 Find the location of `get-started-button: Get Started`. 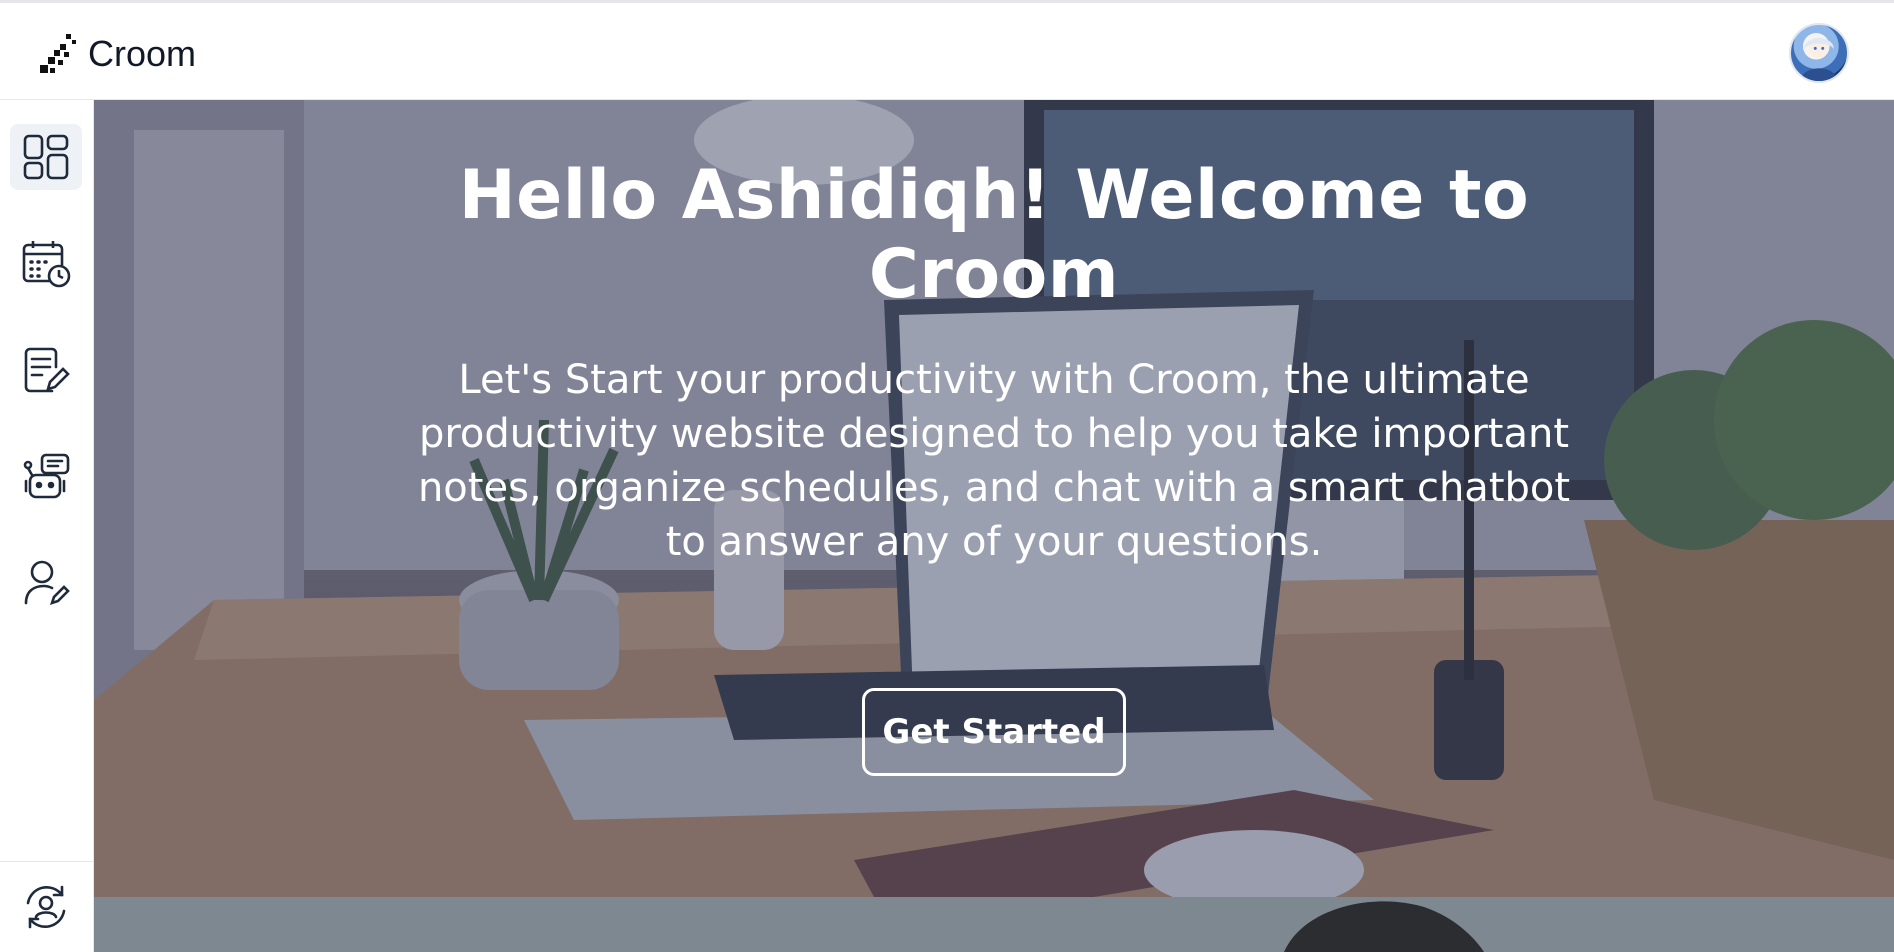

get-started-button: Get Started is located at coordinates (994, 732).